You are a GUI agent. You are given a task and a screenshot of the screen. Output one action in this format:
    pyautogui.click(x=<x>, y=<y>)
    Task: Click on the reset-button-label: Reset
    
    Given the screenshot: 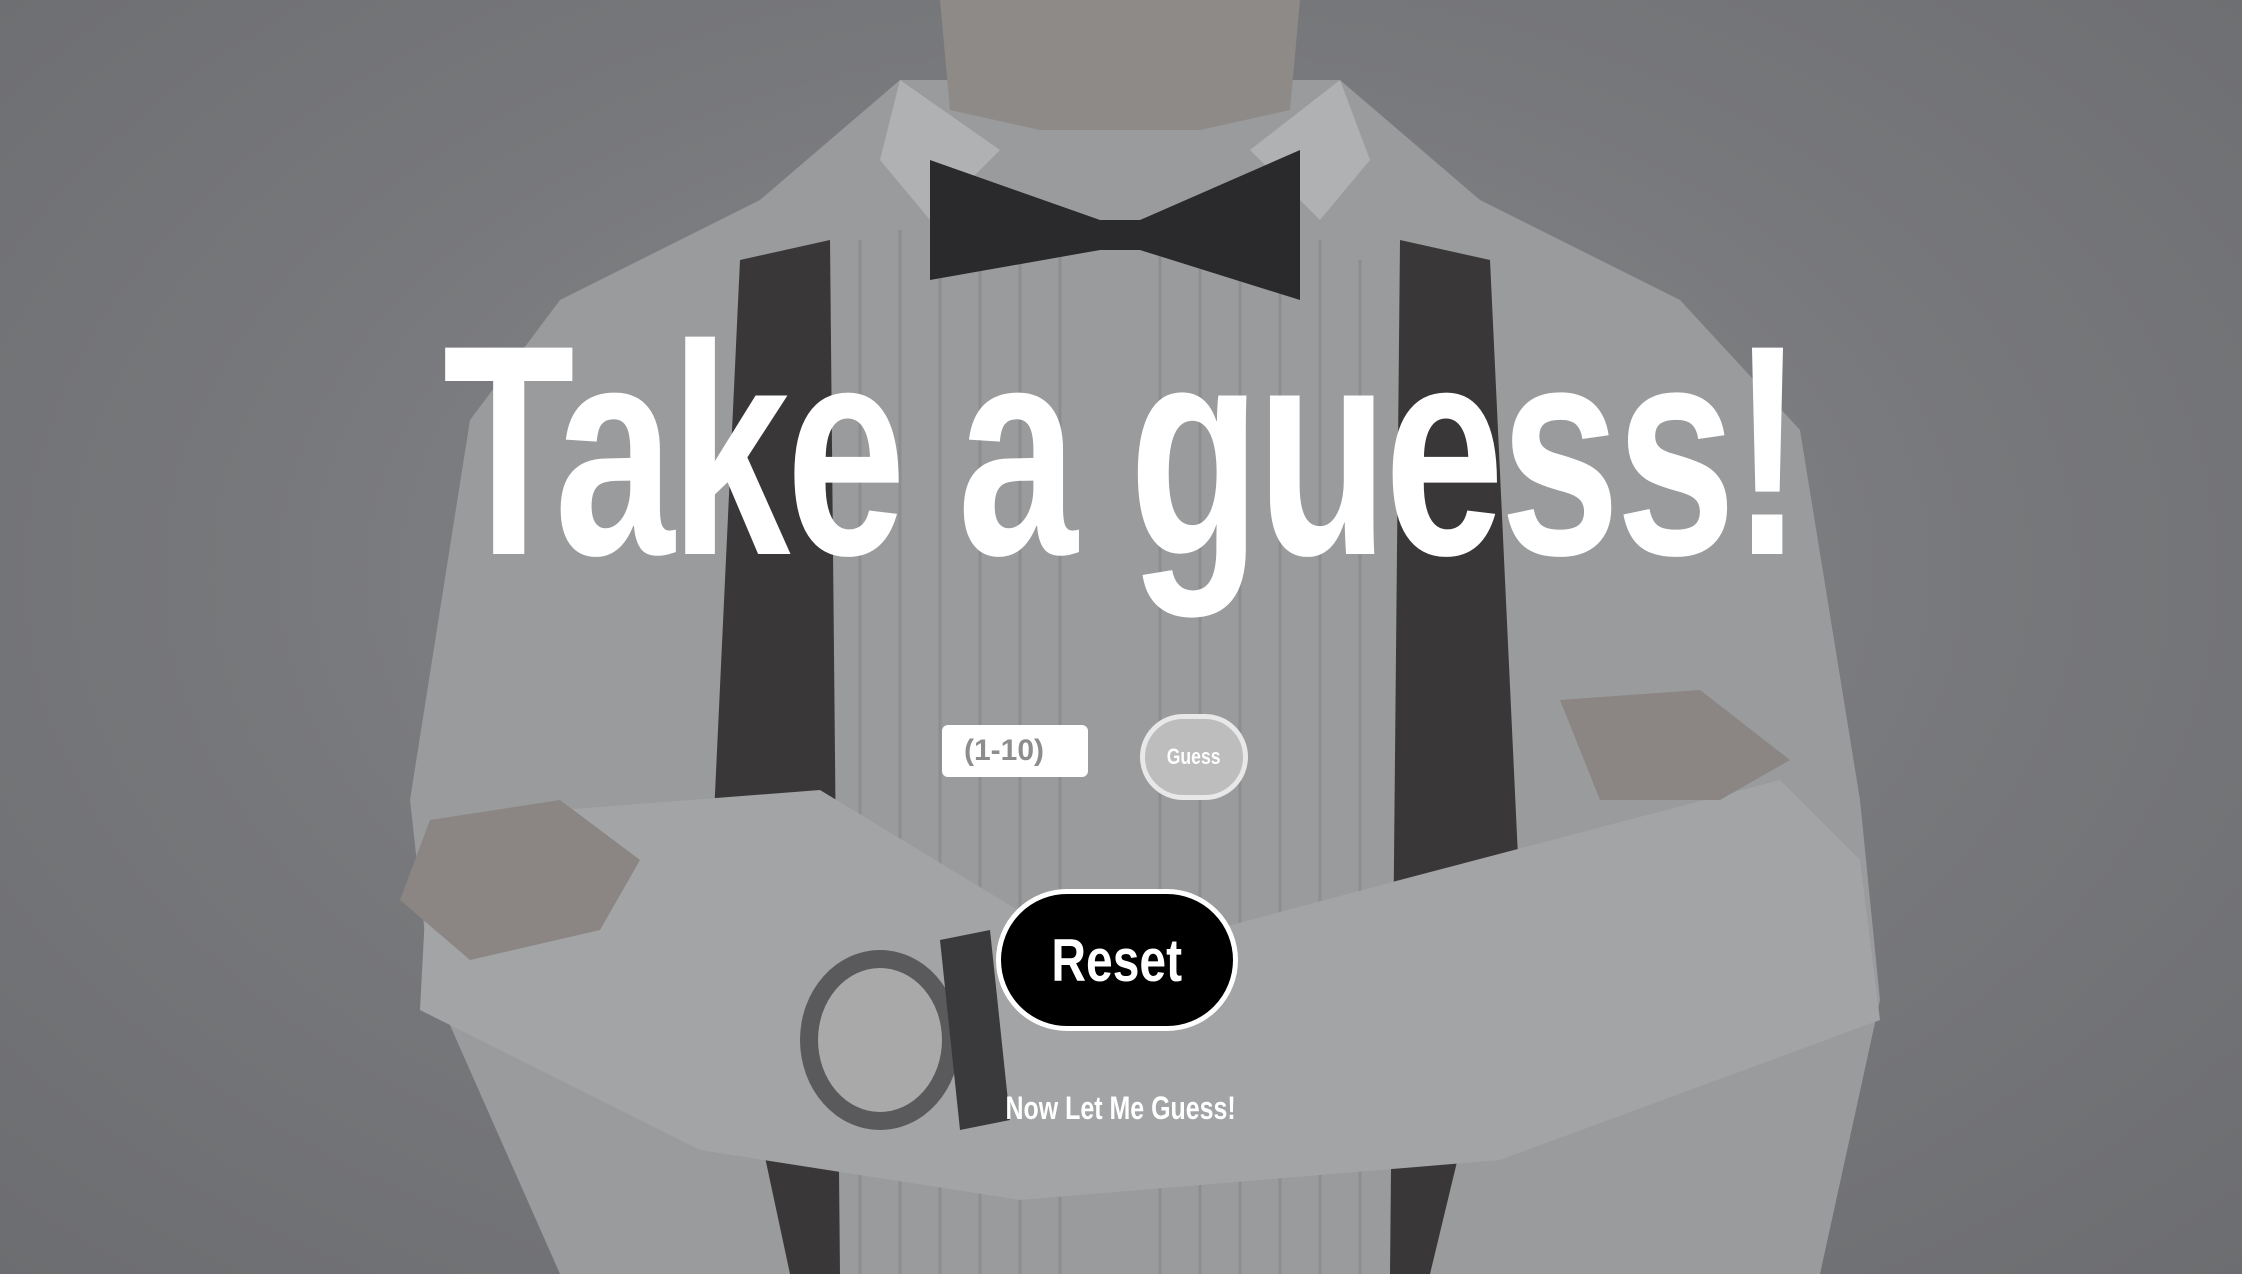 What is the action you would take?
    pyautogui.click(x=1117, y=960)
    